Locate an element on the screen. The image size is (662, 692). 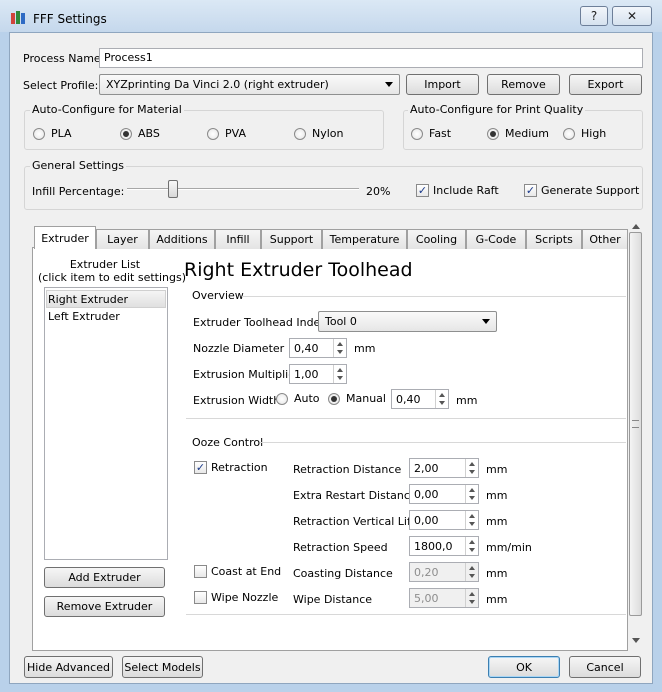
grip-icon is located at coordinates (635, 424).